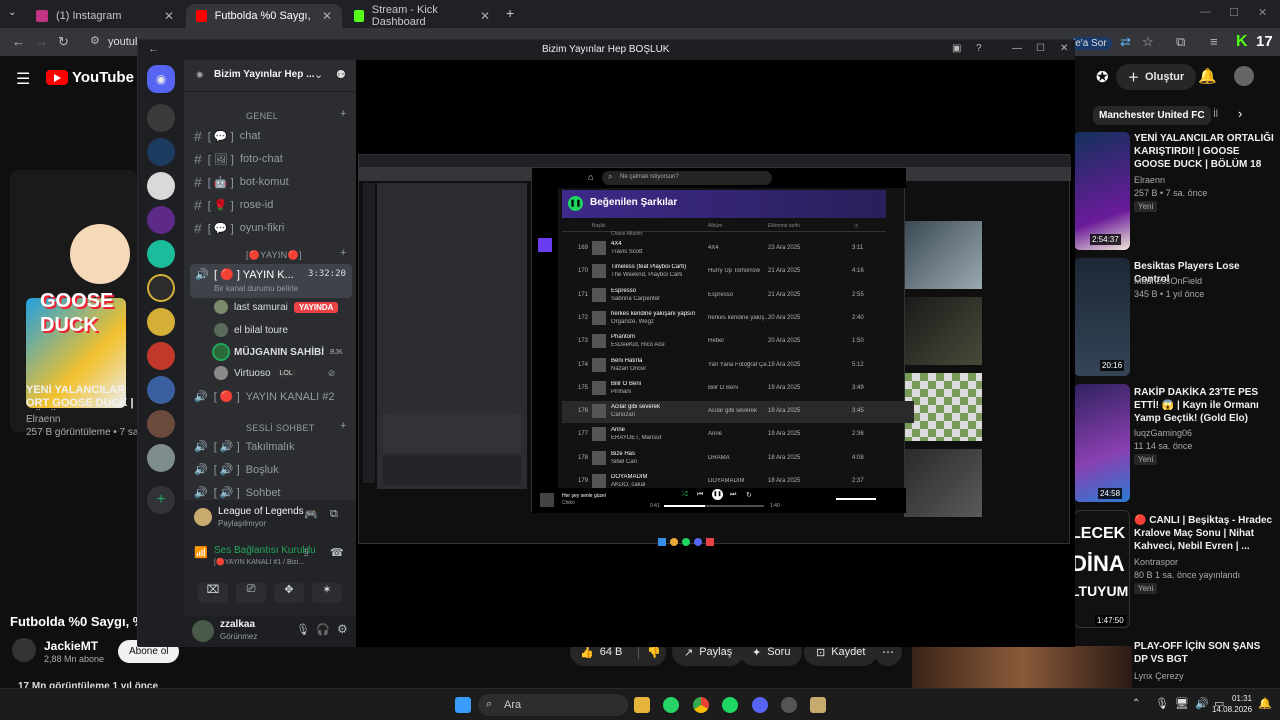 This screenshot has height=720, width=1280. Describe the element at coordinates (700, 495) in the screenshot. I see `previous-icon: ⏮` at that location.